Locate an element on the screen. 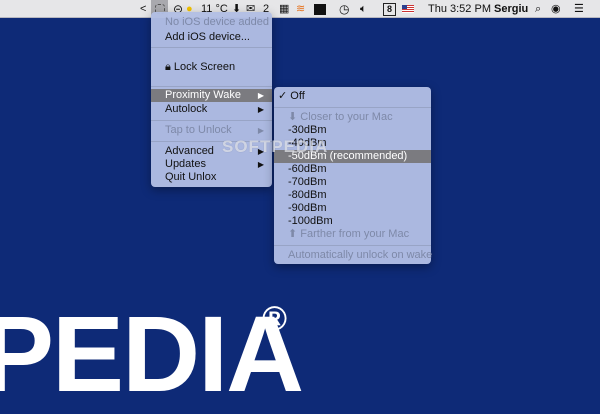  proximity-wake-label: Proximity Wake is located at coordinates (203, 95).